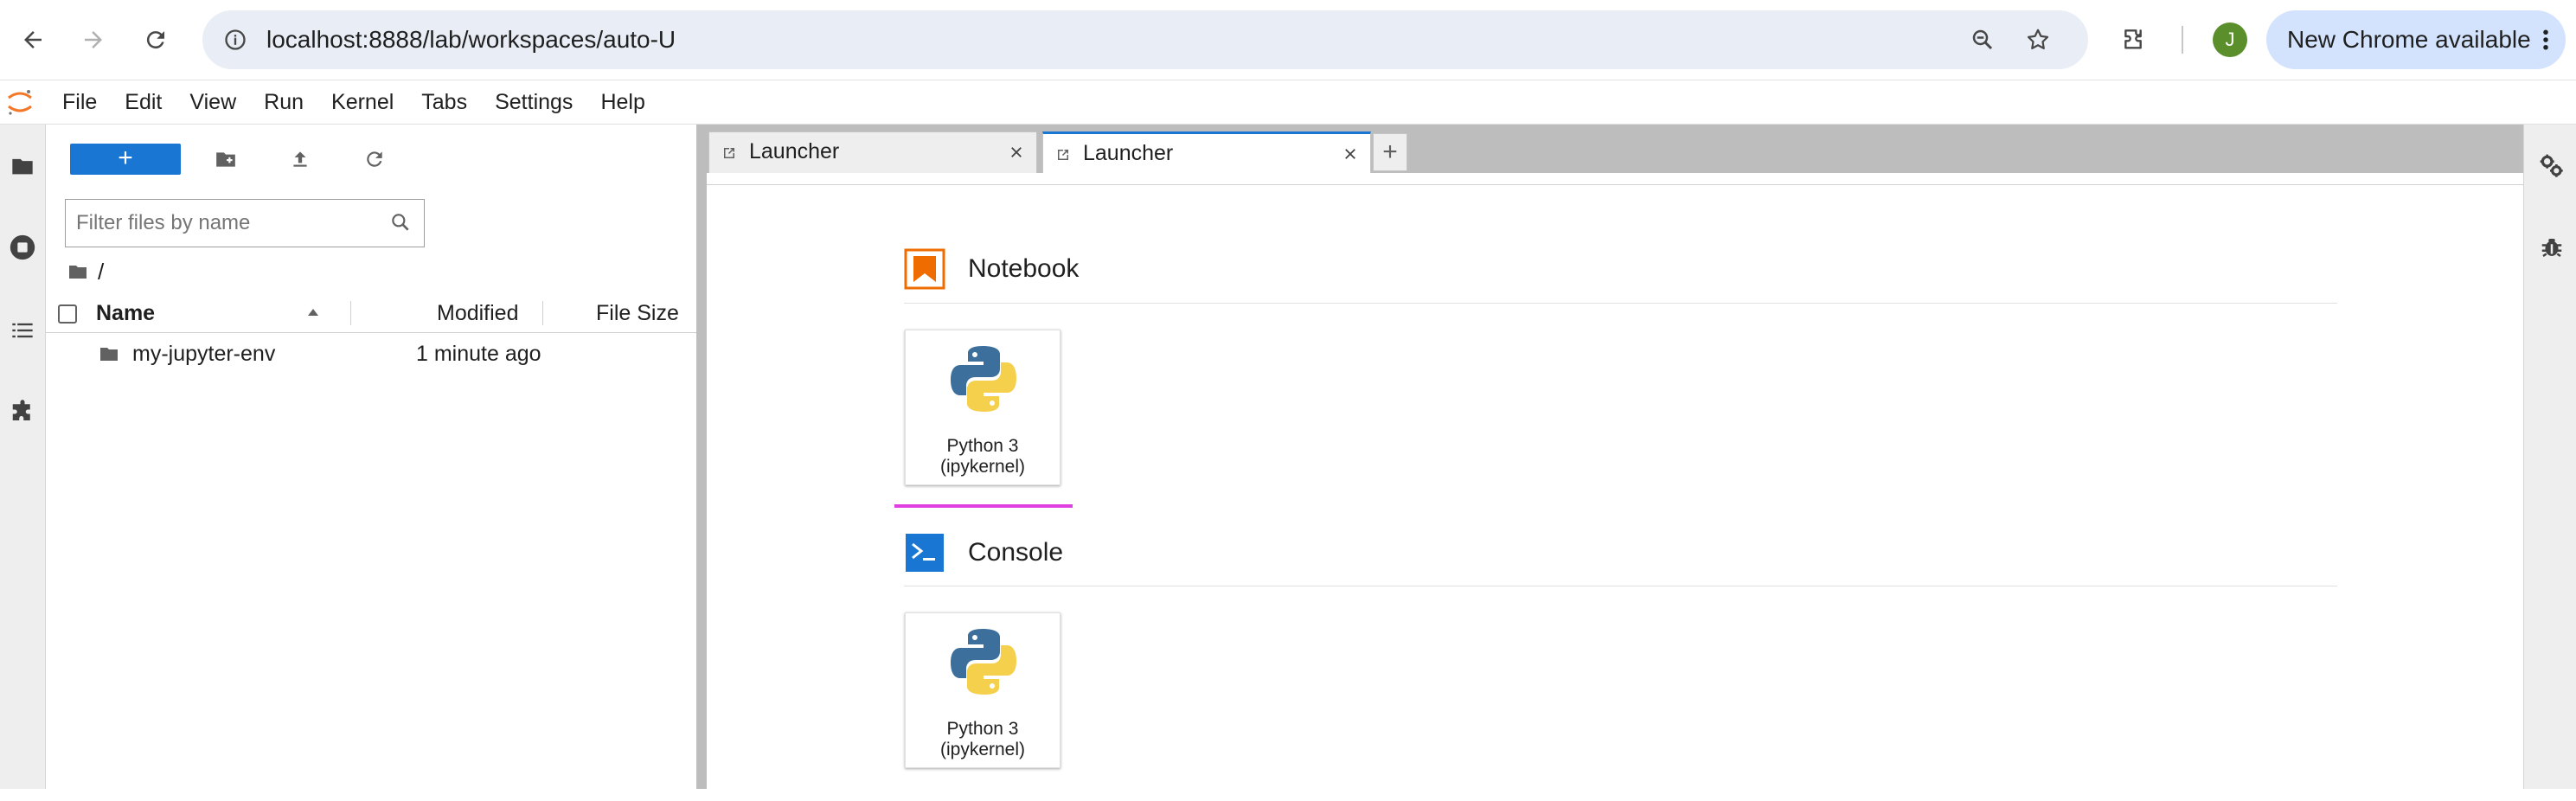 The height and width of the screenshot is (801, 2576). What do you see at coordinates (2182, 40) in the screenshot?
I see `toolbar-divider` at bounding box center [2182, 40].